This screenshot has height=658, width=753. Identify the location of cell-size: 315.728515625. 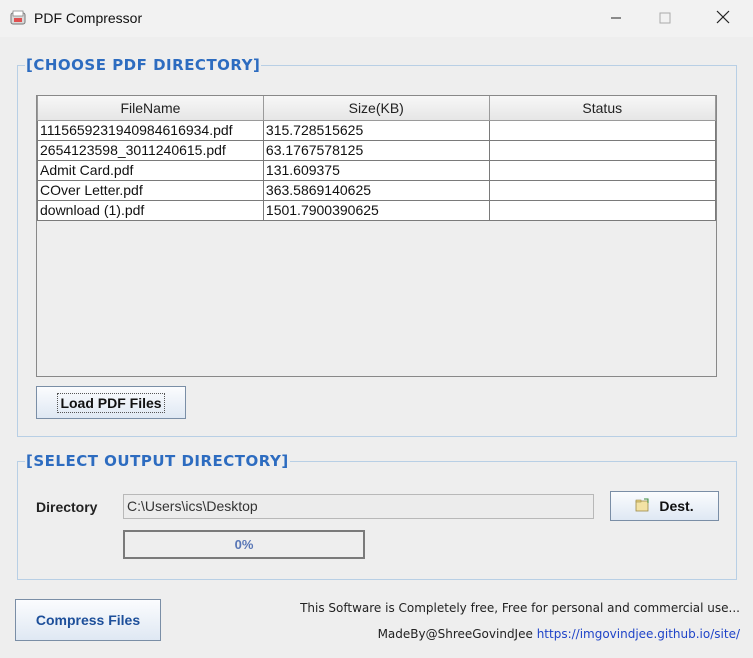
(376, 130).